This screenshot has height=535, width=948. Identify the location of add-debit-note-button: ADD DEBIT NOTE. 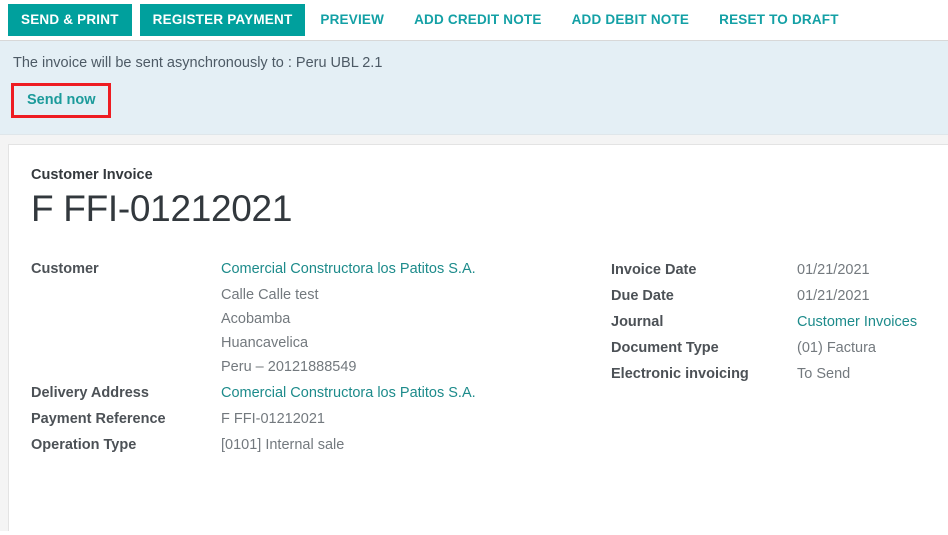
(631, 20).